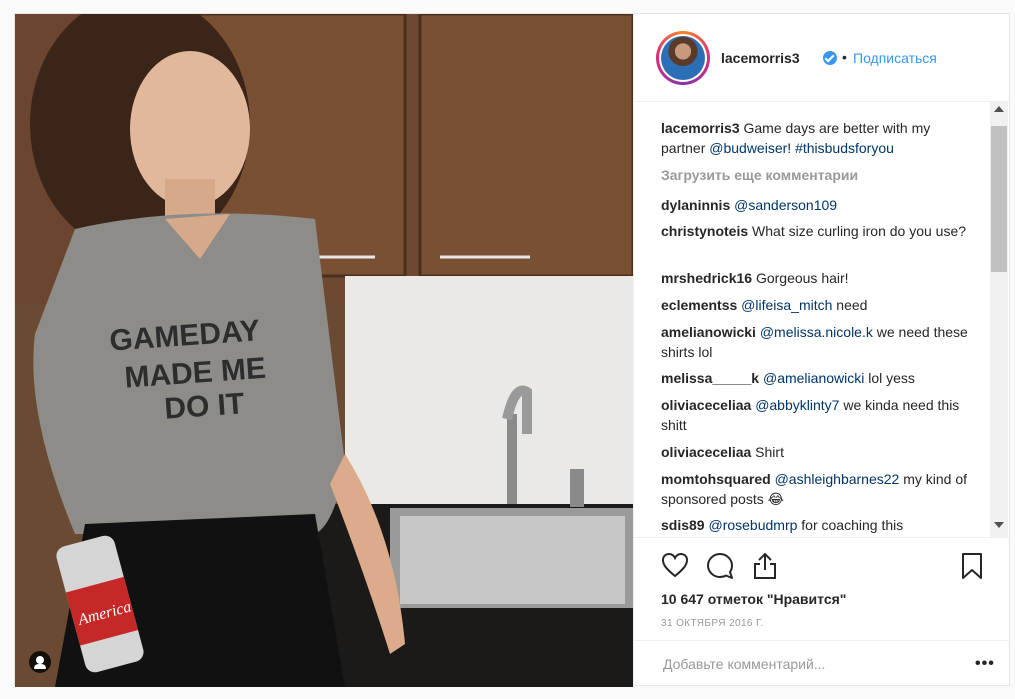  I want to click on comment-mention: @lifeisa_mitch, so click(786, 305).